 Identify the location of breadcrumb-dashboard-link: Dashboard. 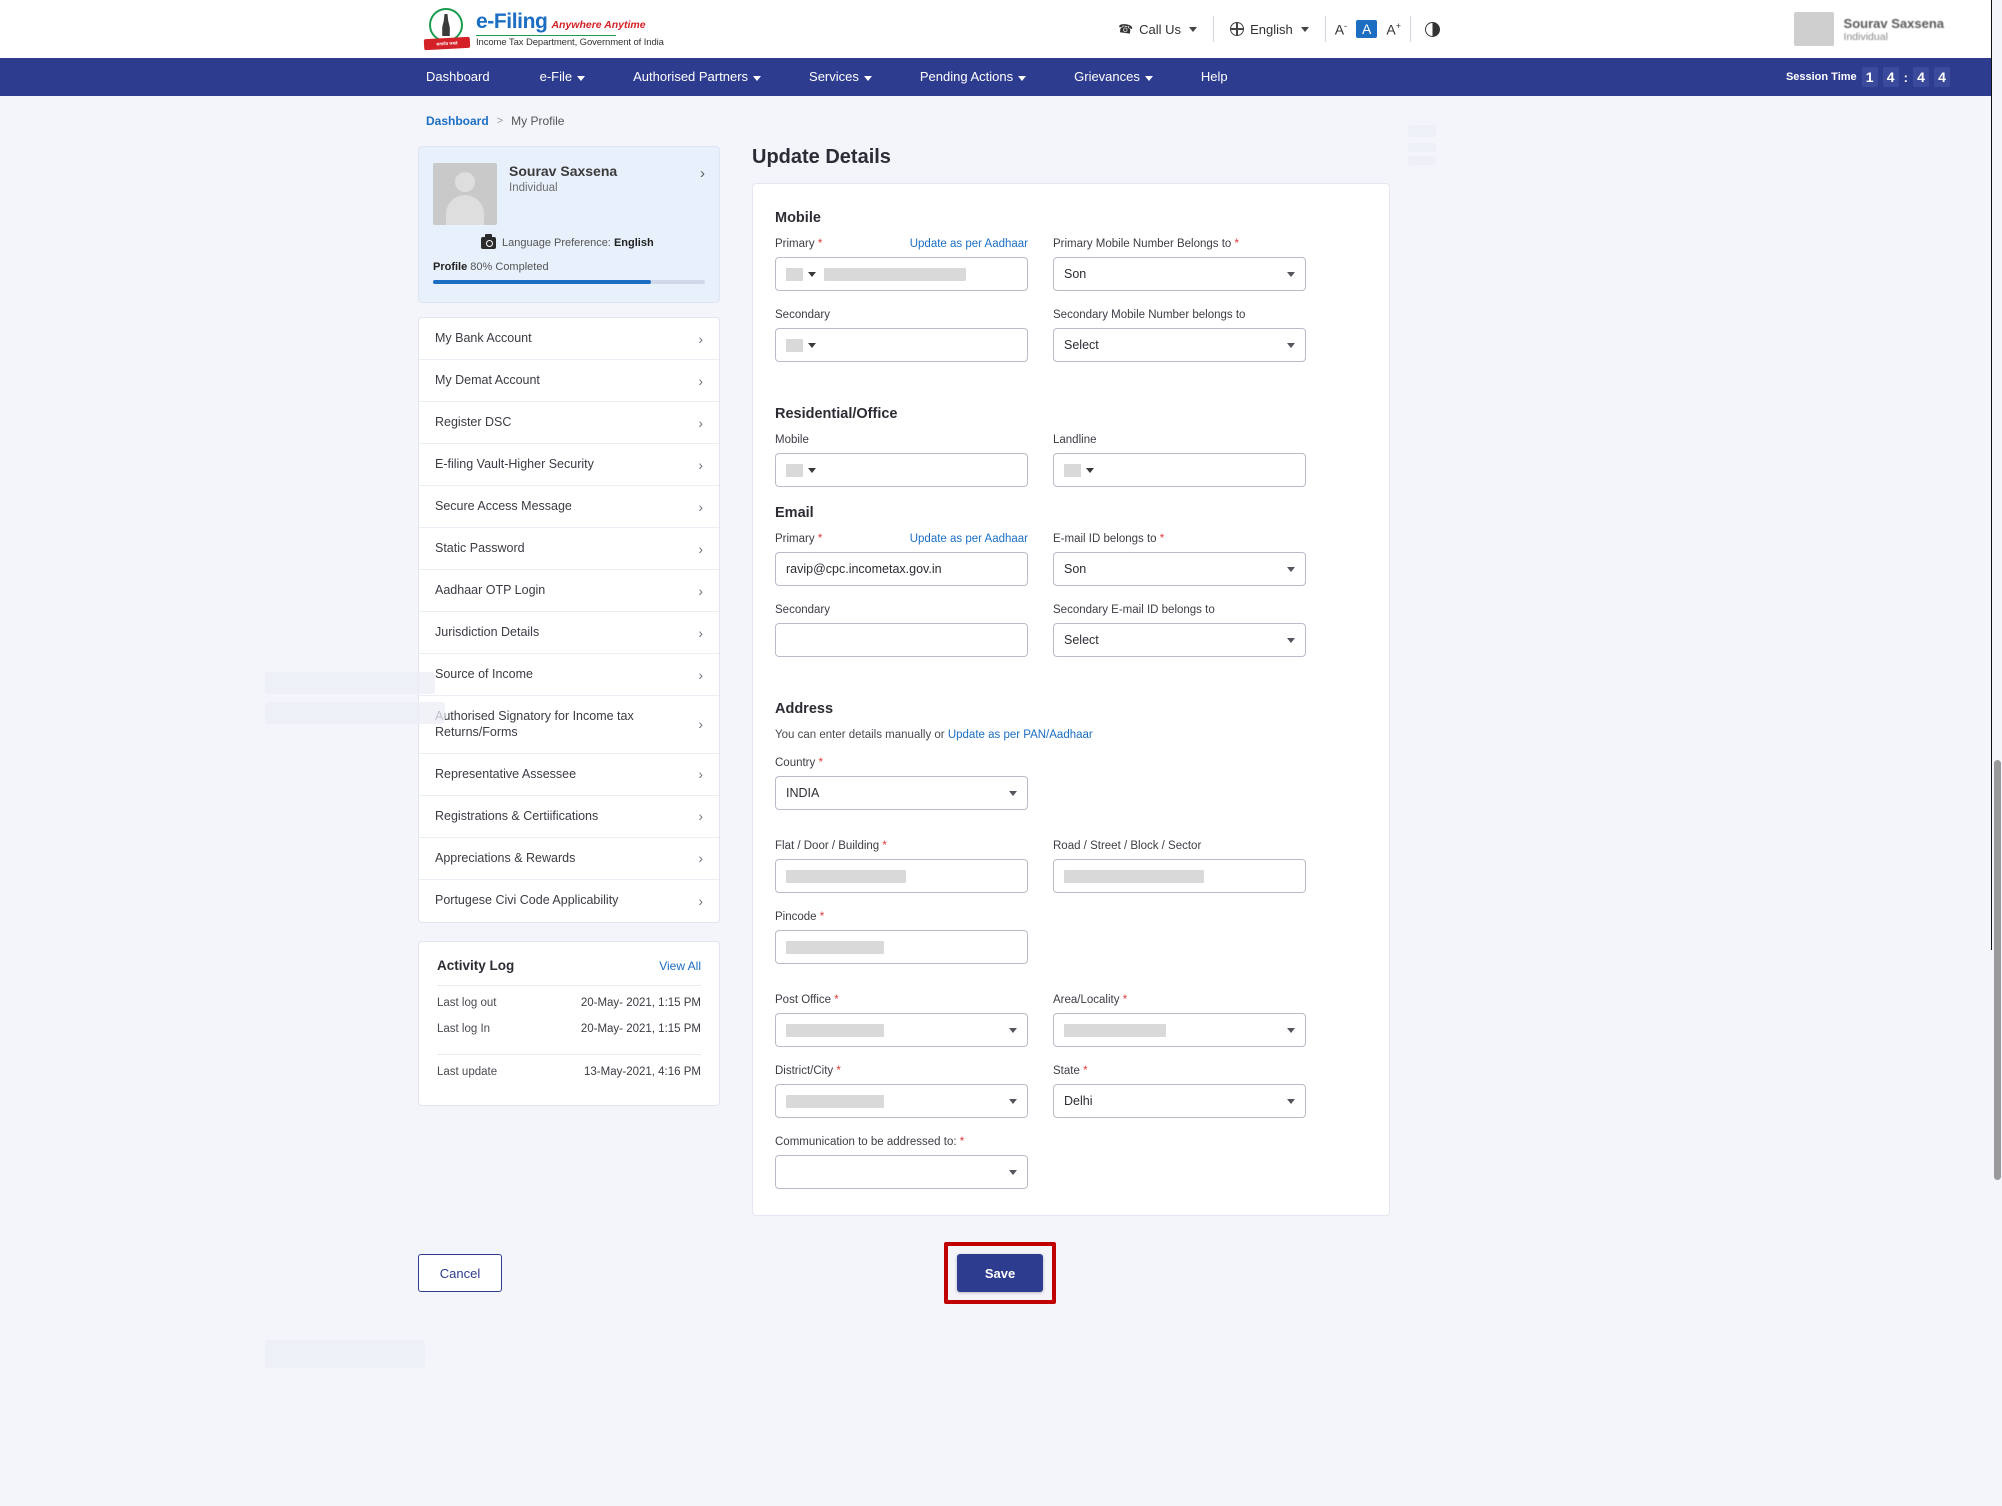
(457, 121).